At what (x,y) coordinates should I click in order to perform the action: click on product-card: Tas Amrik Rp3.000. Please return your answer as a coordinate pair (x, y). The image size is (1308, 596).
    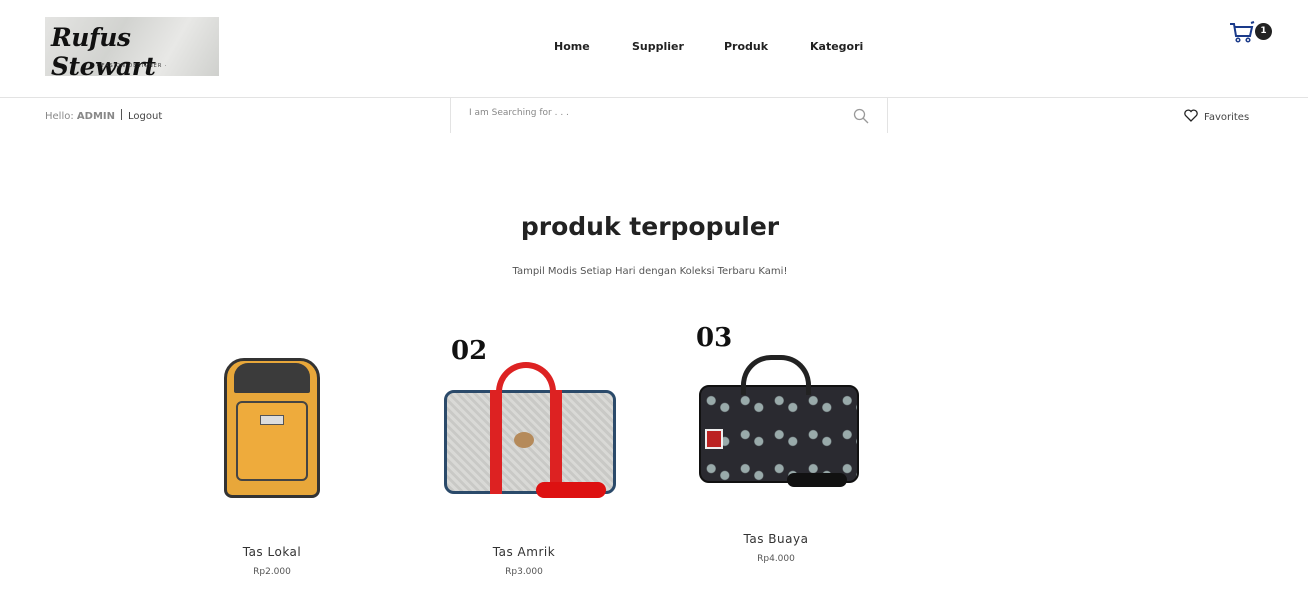
    Looking at the image, I should click on (524, 561).